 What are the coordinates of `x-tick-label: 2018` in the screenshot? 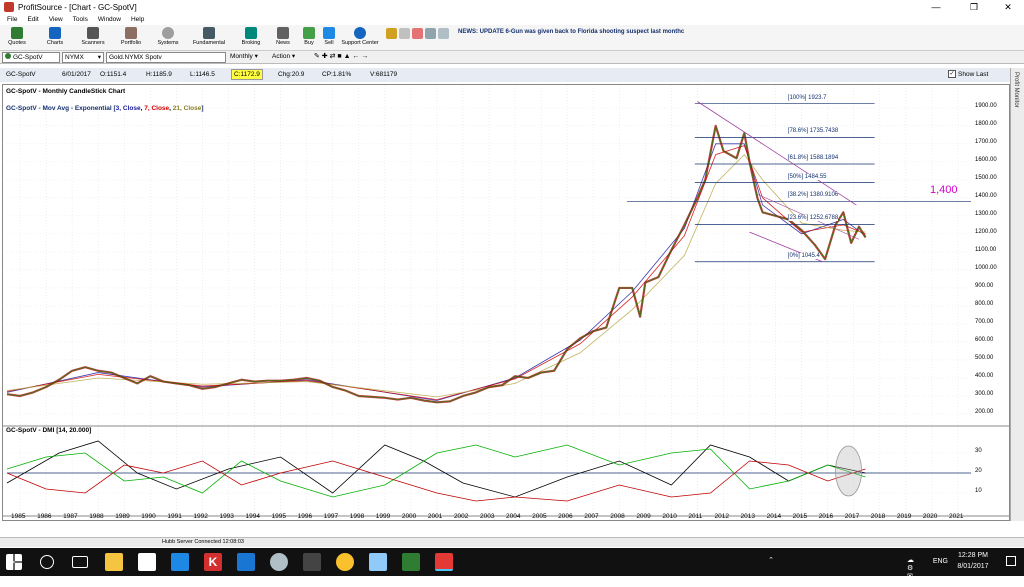 It's located at (878, 516).